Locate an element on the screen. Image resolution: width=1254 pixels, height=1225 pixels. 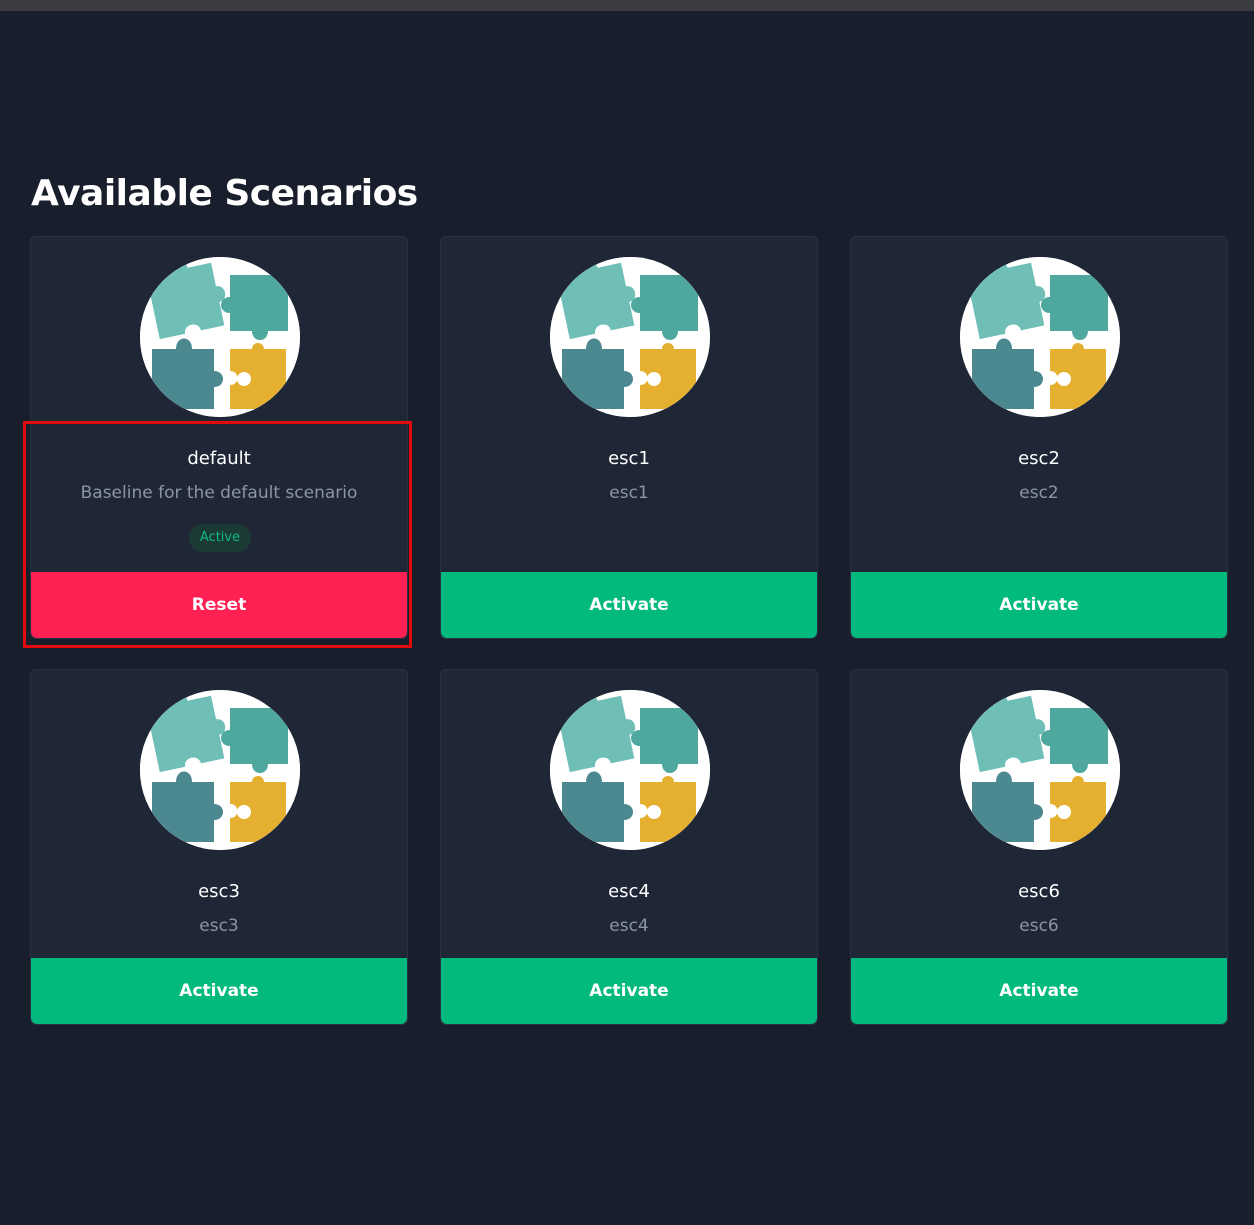
window-top-bar is located at coordinates (627, 5).